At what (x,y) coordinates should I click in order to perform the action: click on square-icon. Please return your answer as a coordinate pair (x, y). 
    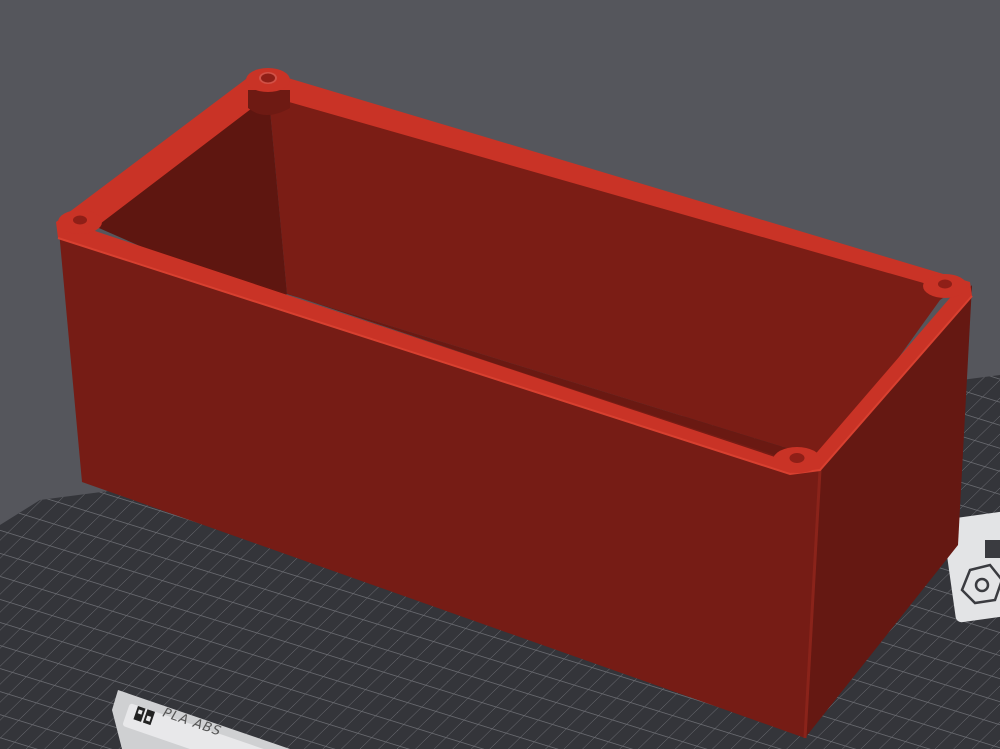
    Looking at the image, I should click on (992, 549).